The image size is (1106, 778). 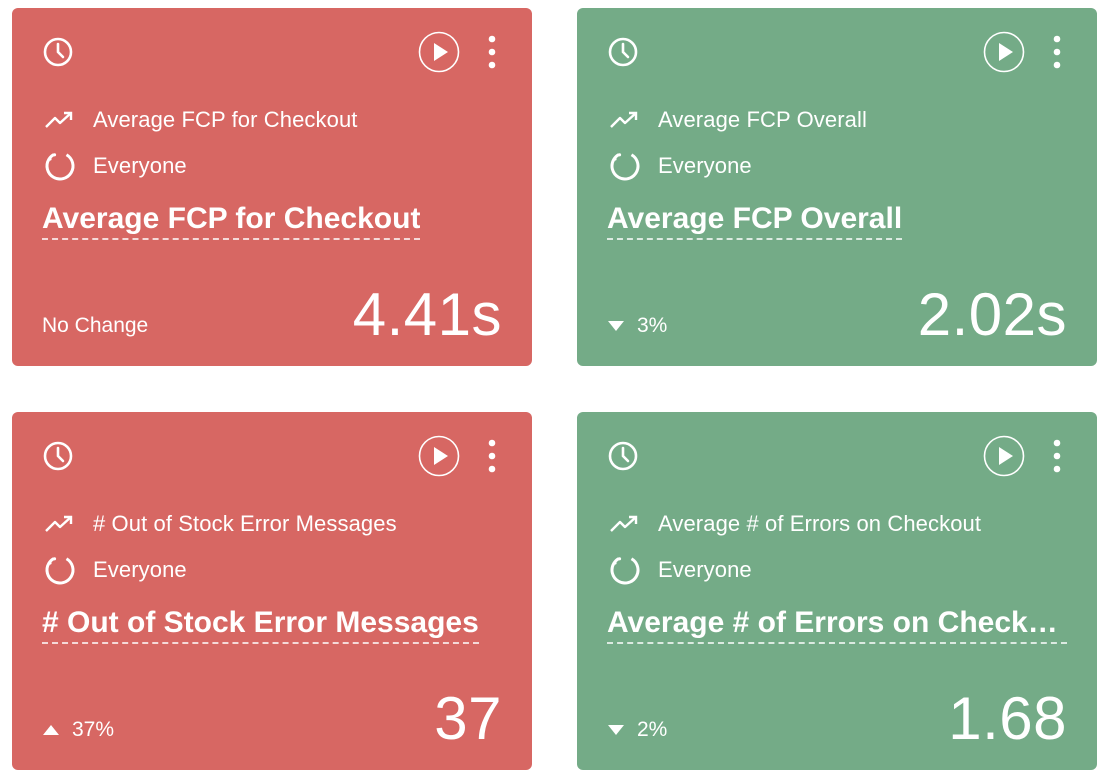 What do you see at coordinates (820, 523) in the screenshot?
I see `metric-name: Average # of Errors on Checkout` at bounding box center [820, 523].